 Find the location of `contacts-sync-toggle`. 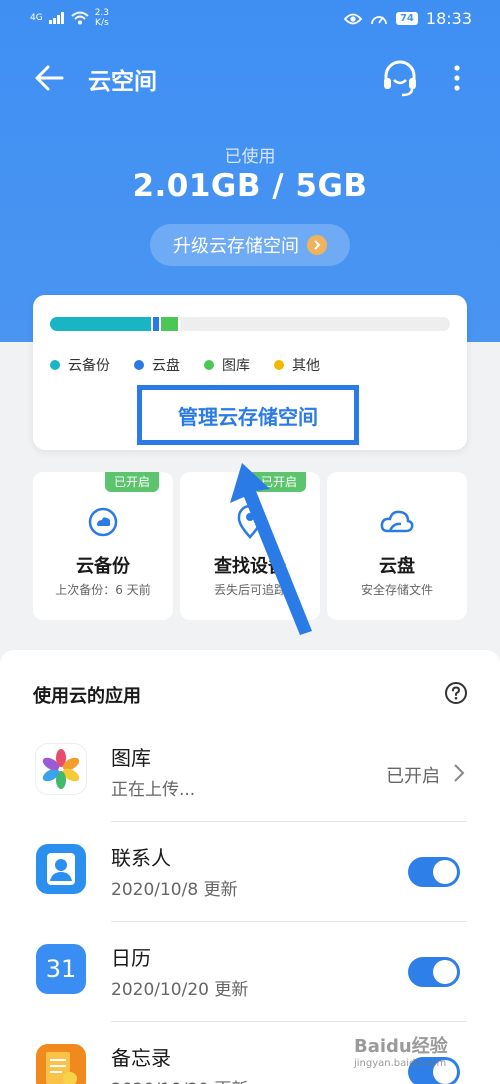

contacts-sync-toggle is located at coordinates (434, 872).